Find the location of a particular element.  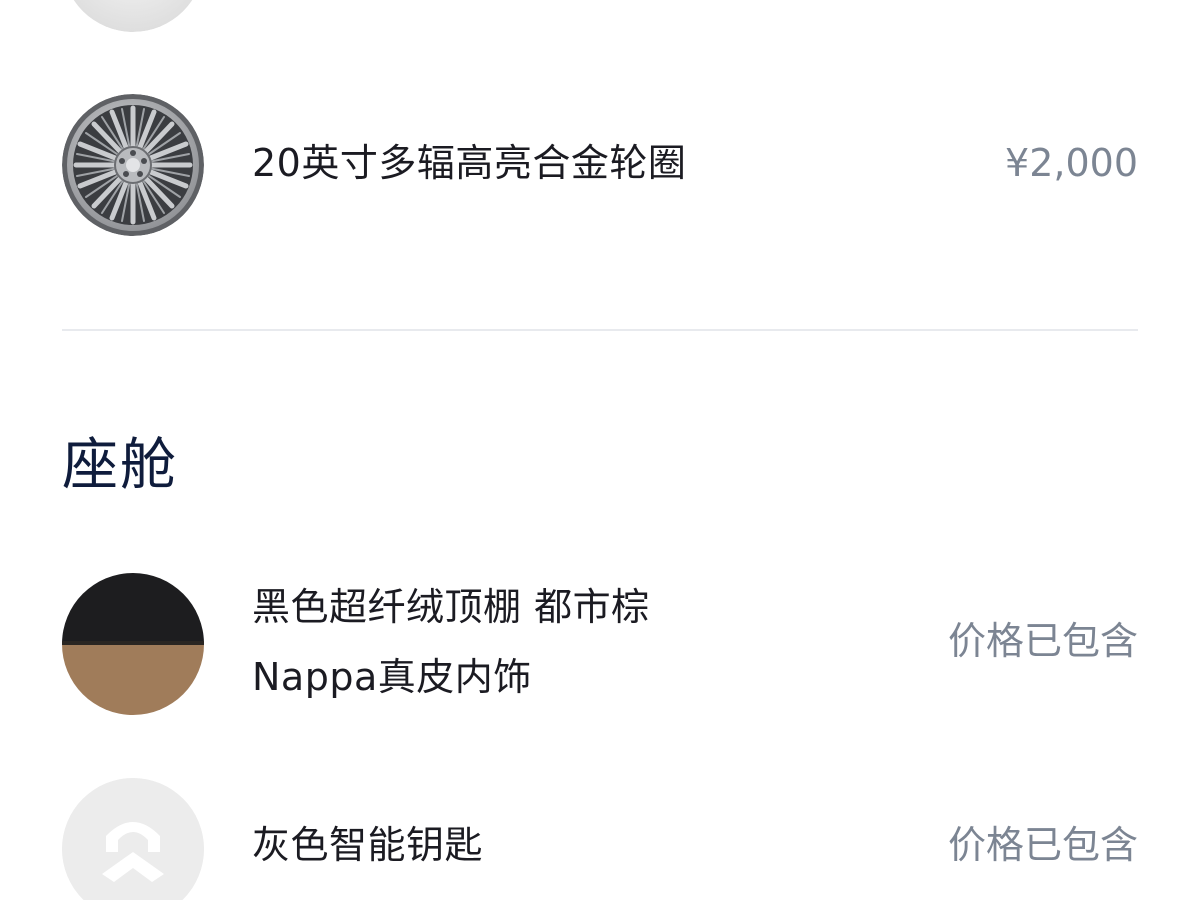

interior-option-price: 价格已包含 is located at coordinates (1042, 641).